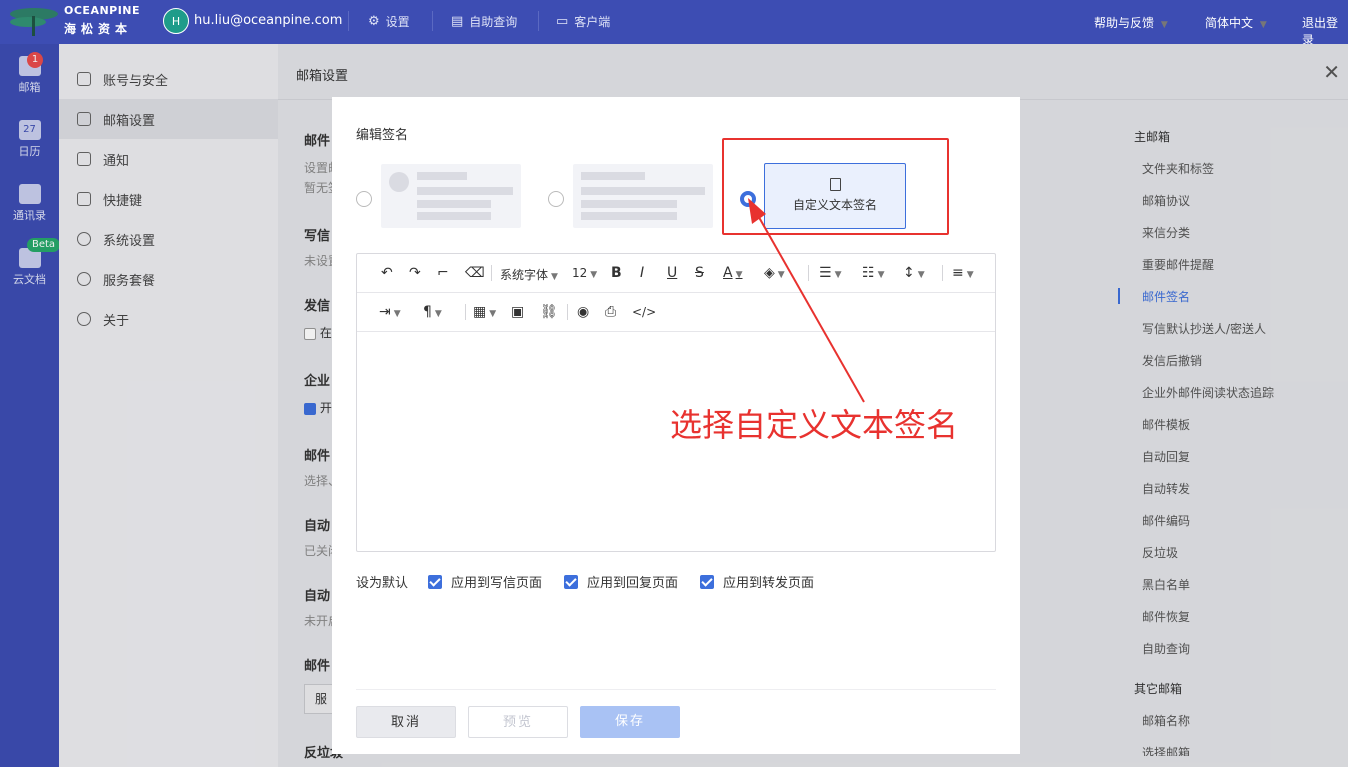  What do you see at coordinates (814, 425) in the screenshot?
I see `annotation-text: 选择自定义文本签名` at bounding box center [814, 425].